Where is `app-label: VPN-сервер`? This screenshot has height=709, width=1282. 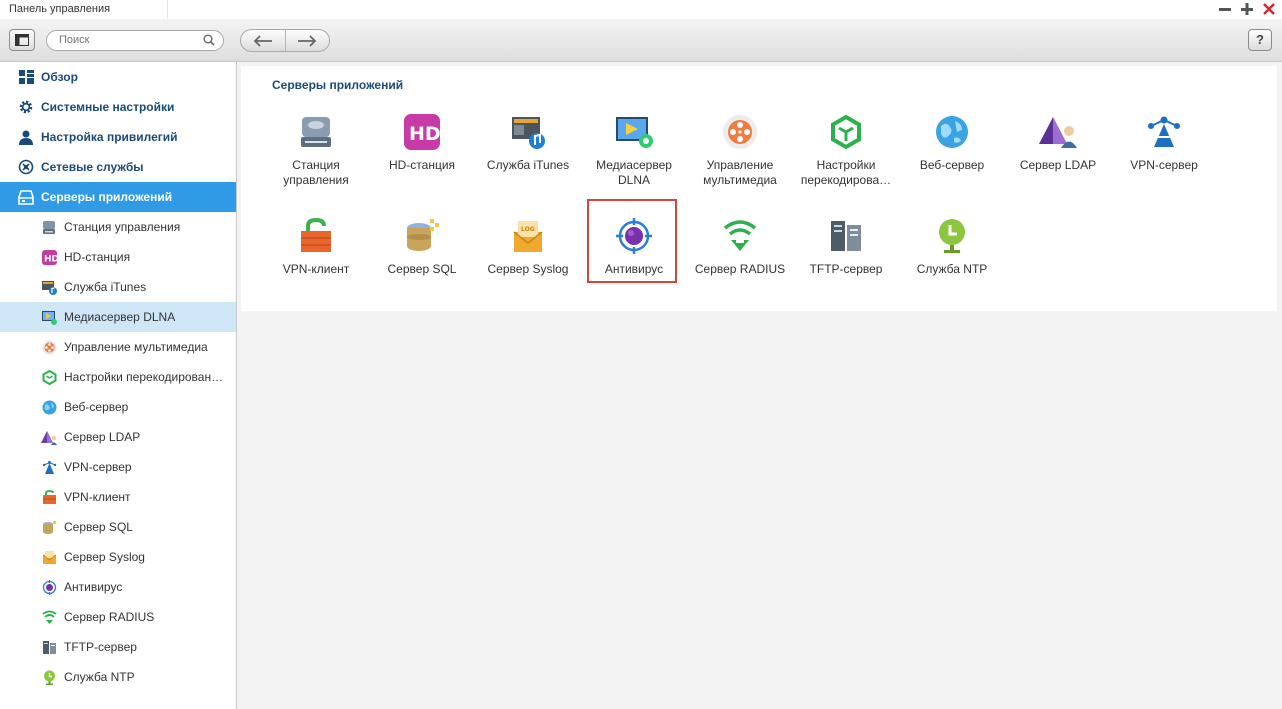 app-label: VPN-сервер is located at coordinates (1164, 165).